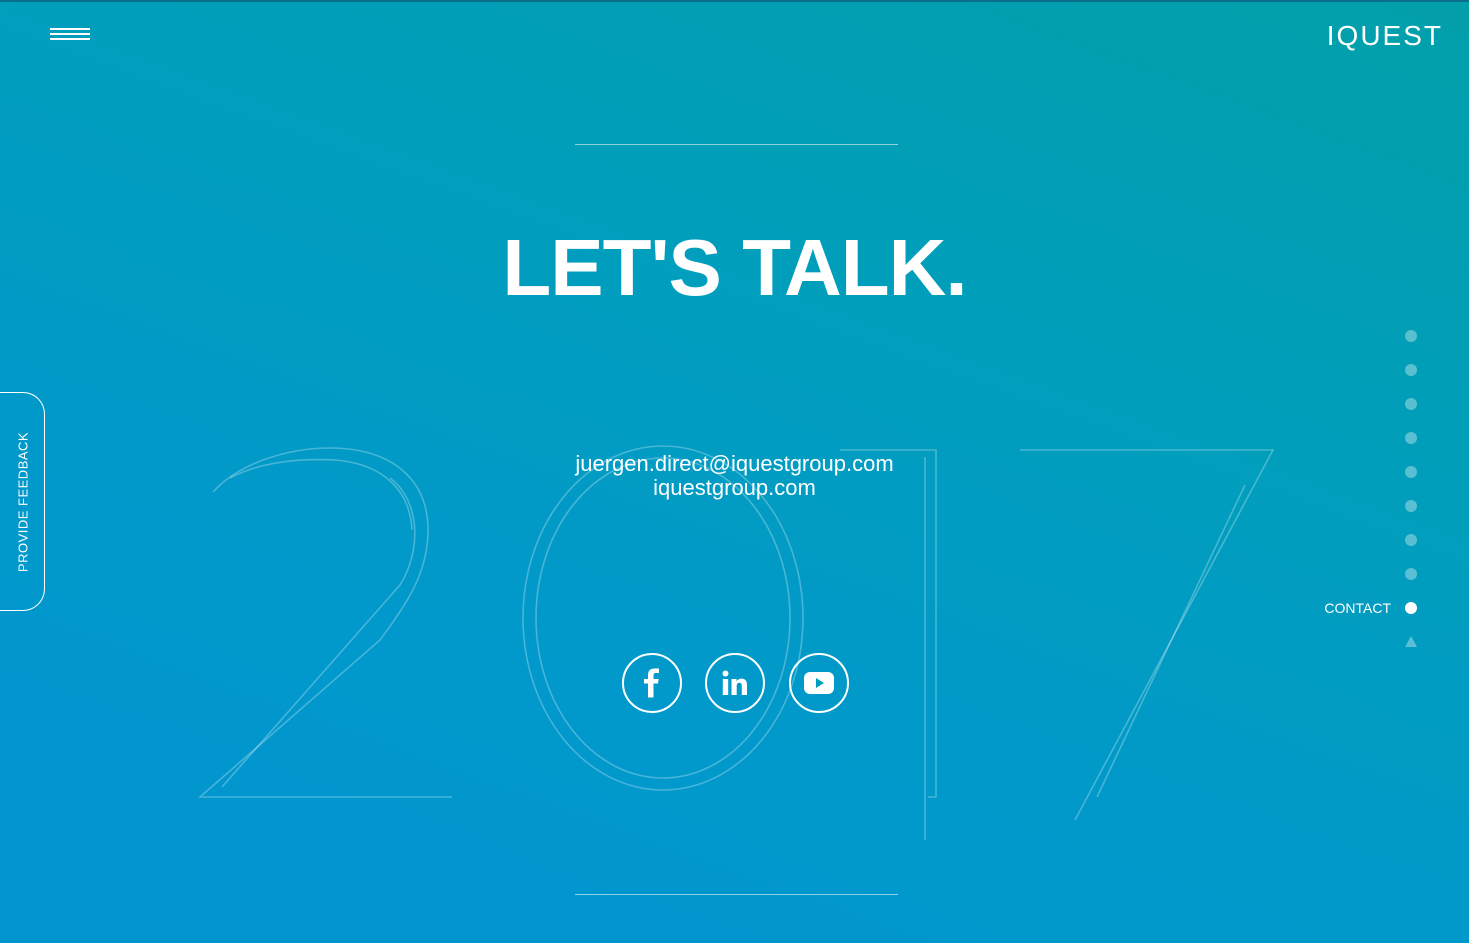 Image resolution: width=1469 pixels, height=943 pixels. What do you see at coordinates (736, 894) in the screenshot?
I see `bottom-divider` at bounding box center [736, 894].